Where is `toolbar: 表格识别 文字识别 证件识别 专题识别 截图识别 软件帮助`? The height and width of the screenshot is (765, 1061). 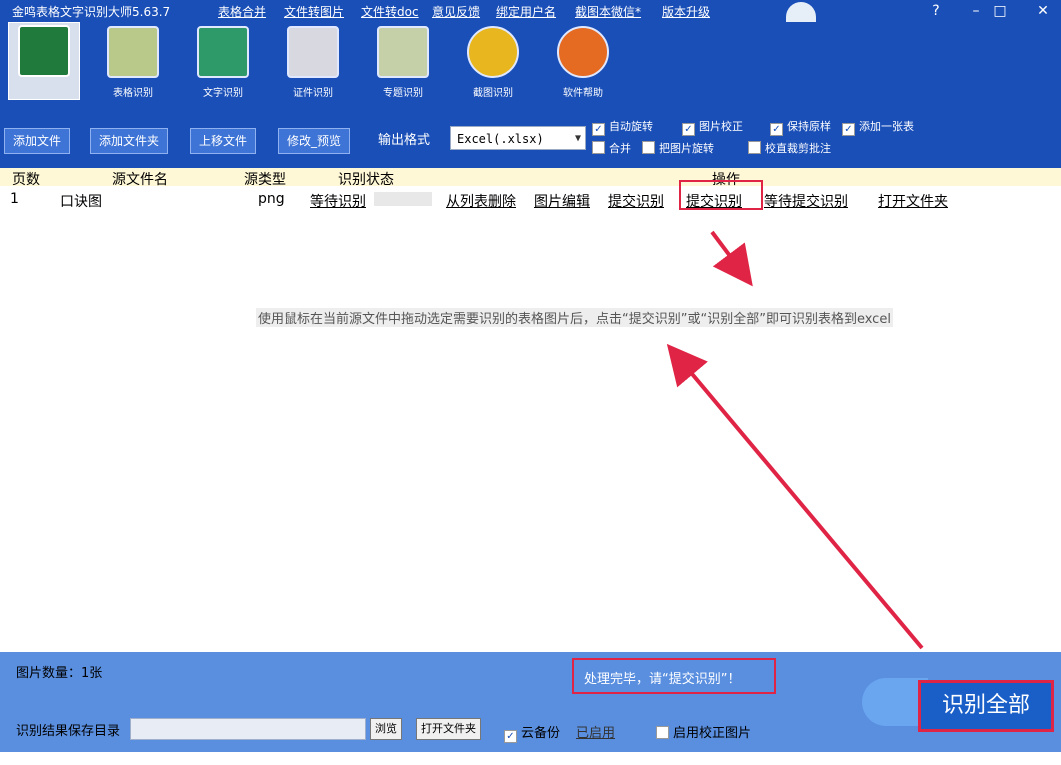 toolbar: 表格识别 文字识别 证件识别 专题识别 截图识别 软件帮助 is located at coordinates (530, 72).